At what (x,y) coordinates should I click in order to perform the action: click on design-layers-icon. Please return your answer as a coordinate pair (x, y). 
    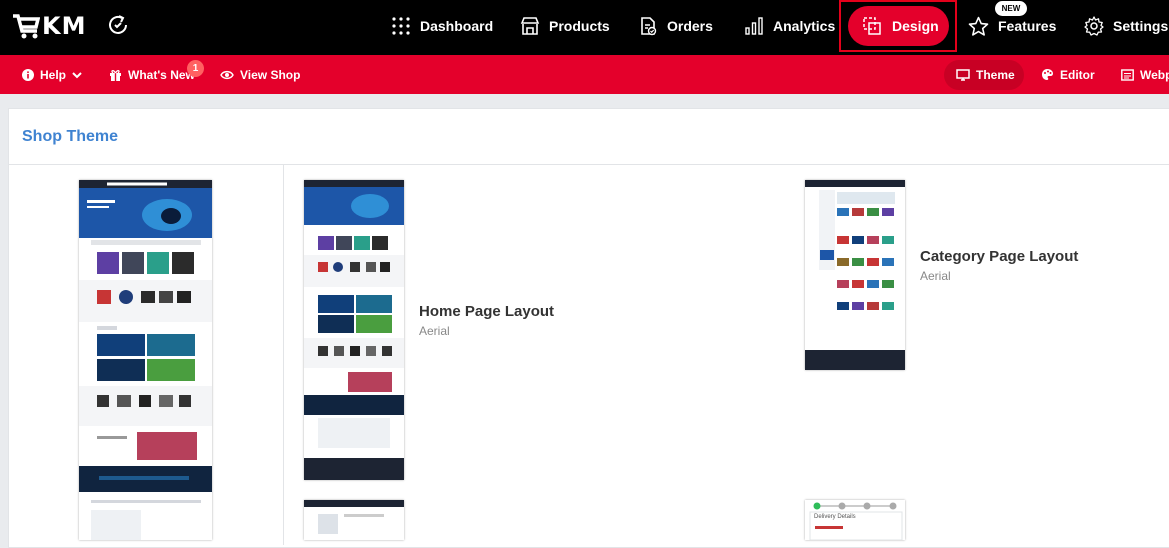
    Looking at the image, I should click on (872, 26).